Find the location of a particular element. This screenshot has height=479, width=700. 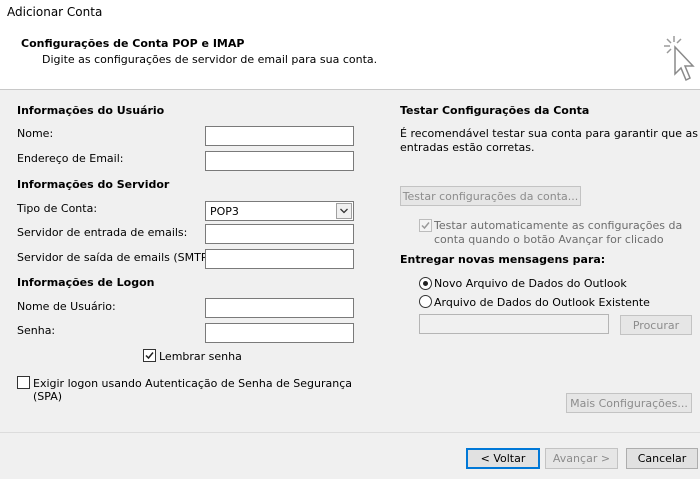

username-label: Nome de Usuário: is located at coordinates (66, 306).